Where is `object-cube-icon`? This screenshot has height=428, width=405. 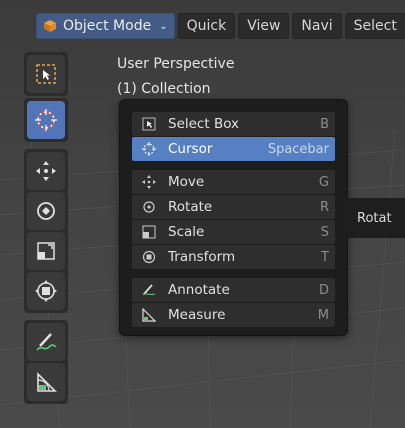
object-cube-icon is located at coordinates (50, 26).